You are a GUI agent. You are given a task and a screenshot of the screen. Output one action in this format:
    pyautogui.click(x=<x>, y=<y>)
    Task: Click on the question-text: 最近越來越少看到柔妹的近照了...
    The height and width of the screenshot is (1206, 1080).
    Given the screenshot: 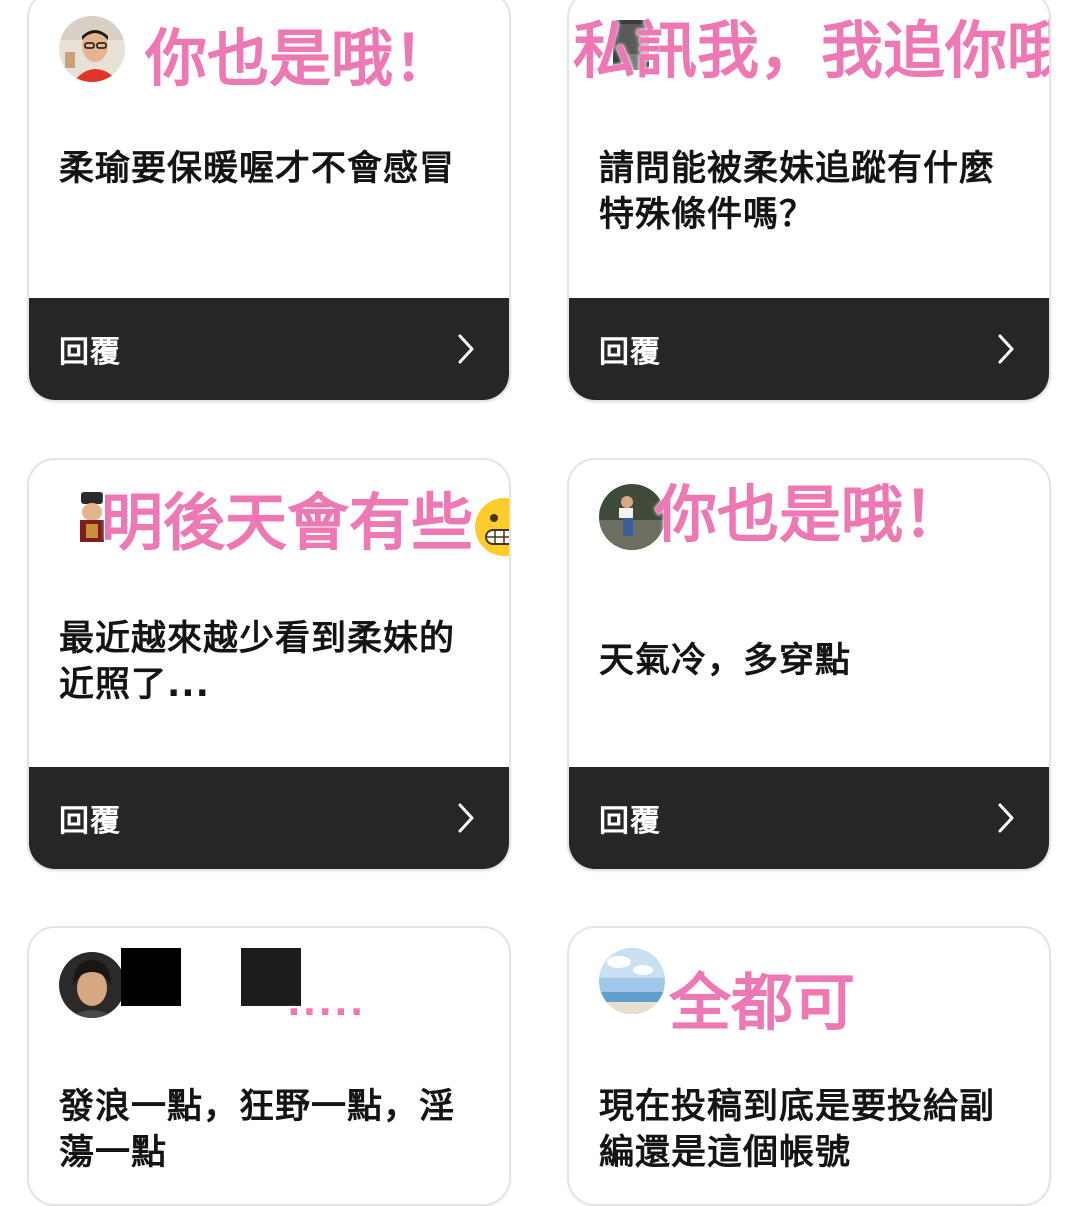 What is the action you would take?
    pyautogui.click(x=257, y=662)
    